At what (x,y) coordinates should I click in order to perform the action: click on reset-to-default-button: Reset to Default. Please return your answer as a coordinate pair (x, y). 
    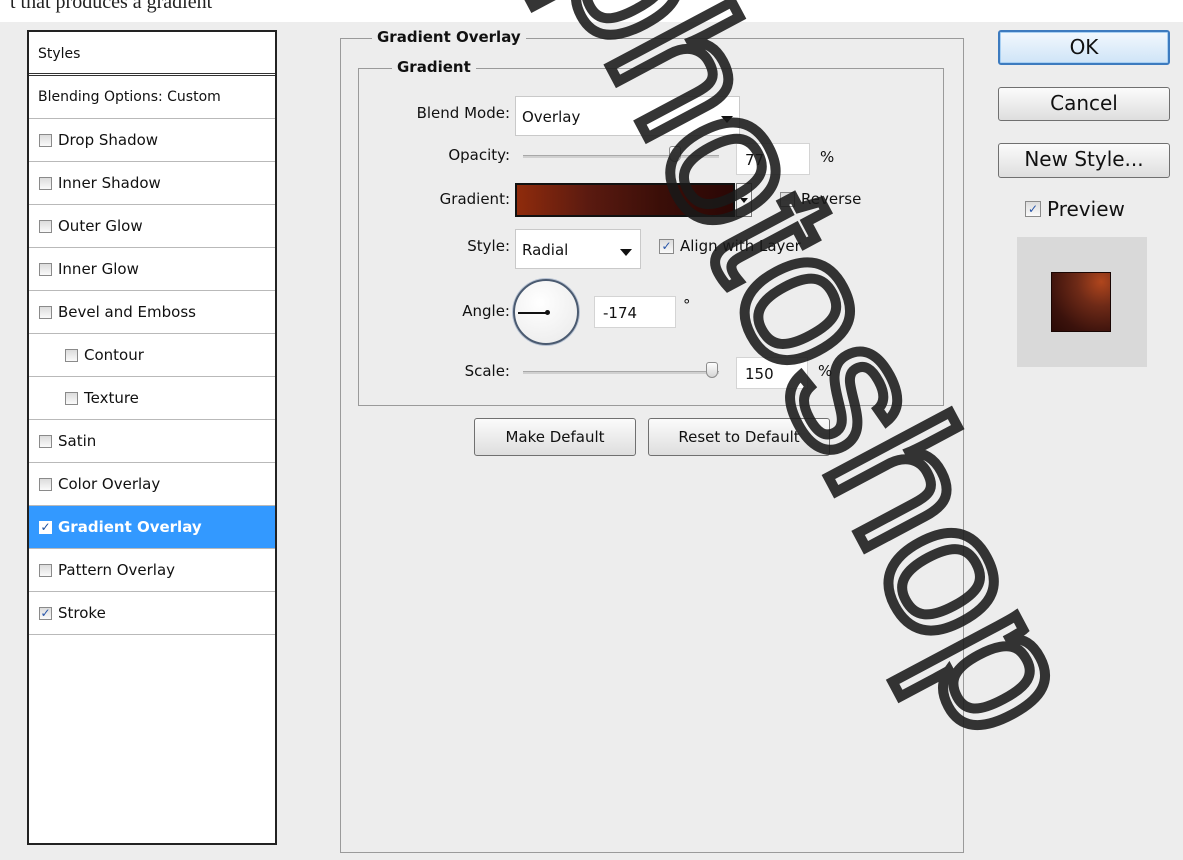
    Looking at the image, I should click on (739, 437).